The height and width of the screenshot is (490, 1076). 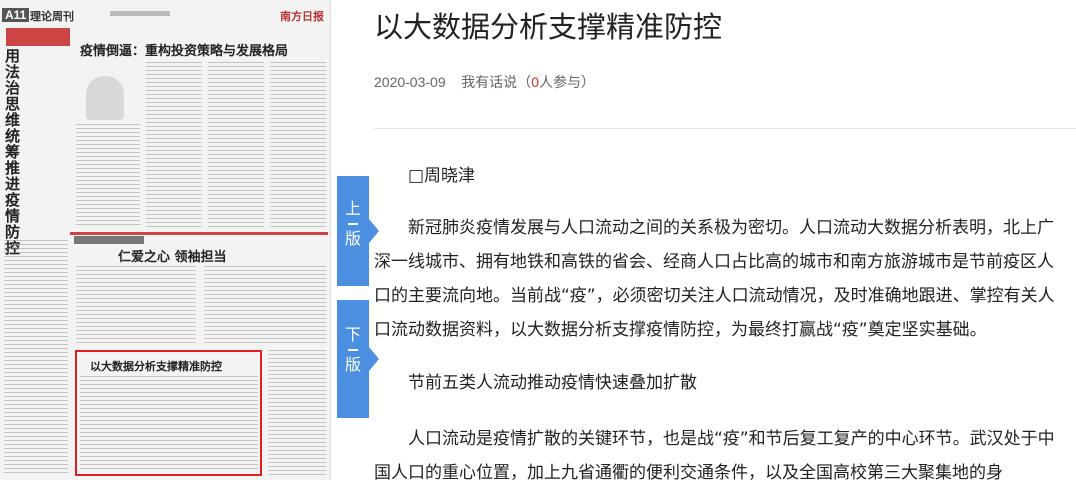 What do you see at coordinates (302, 16) in the screenshot?
I see `newspaper-logo: 南方日报` at bounding box center [302, 16].